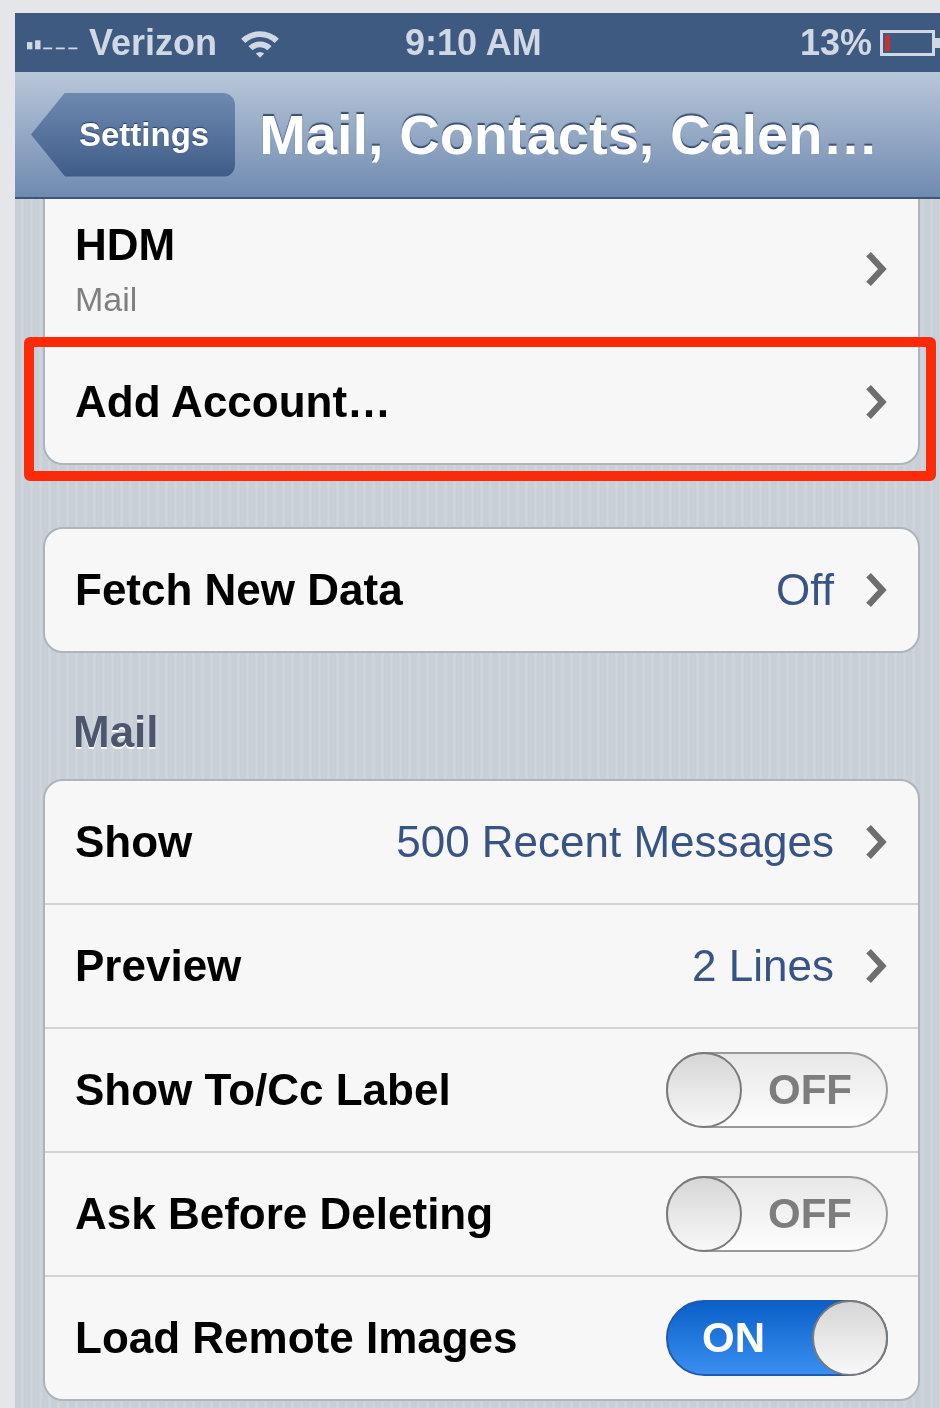  Describe the element at coordinates (805, 590) in the screenshot. I see `row-value: Off` at that location.